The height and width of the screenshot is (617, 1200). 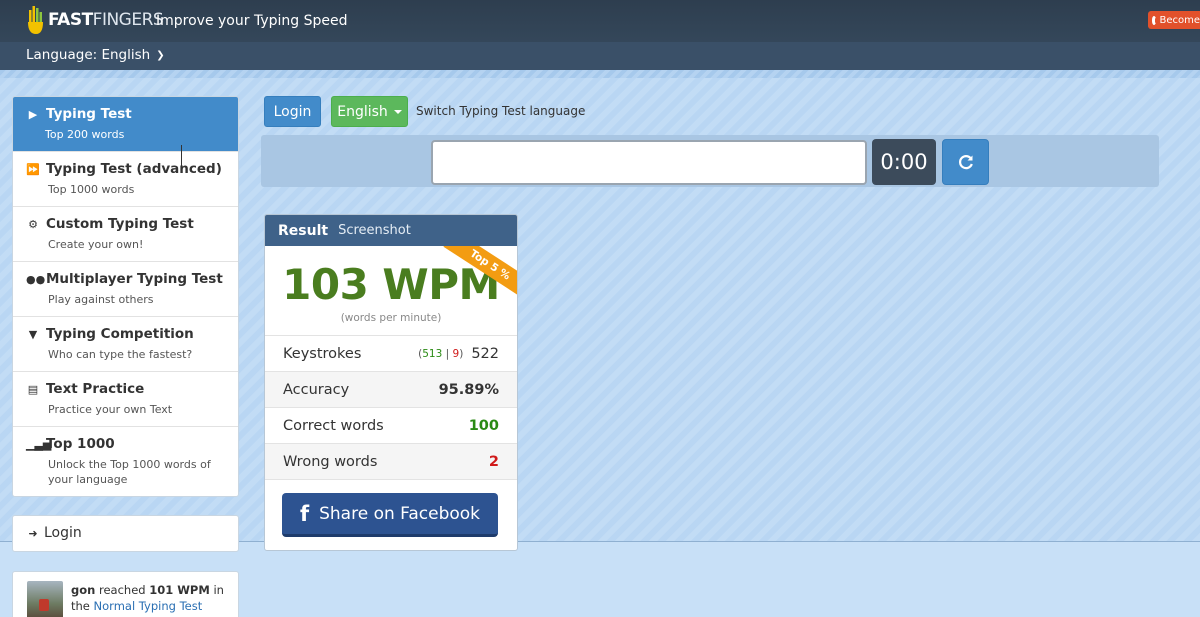 I want to click on wpm-area: 103 WPM (words per minute) Top 5 %, so click(x=391, y=291).